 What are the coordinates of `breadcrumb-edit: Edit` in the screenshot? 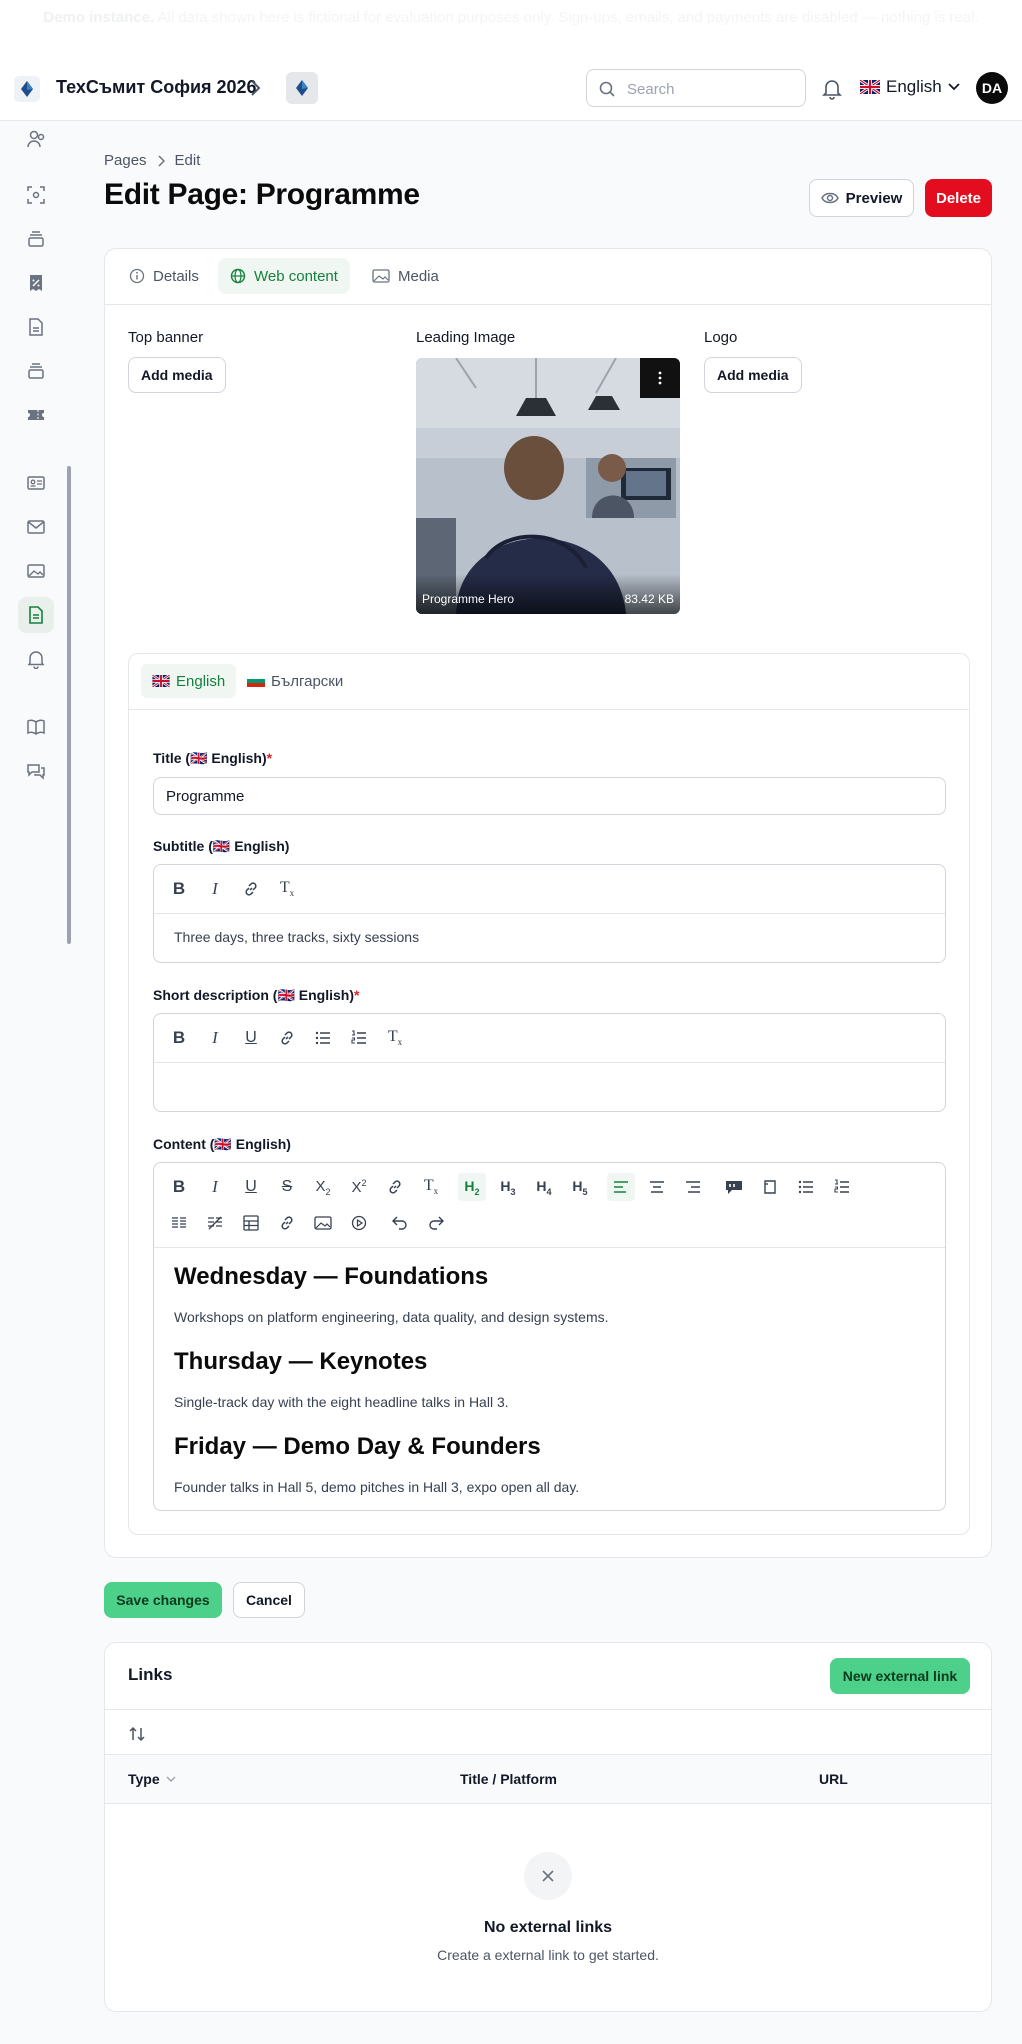 It's located at (187, 160).